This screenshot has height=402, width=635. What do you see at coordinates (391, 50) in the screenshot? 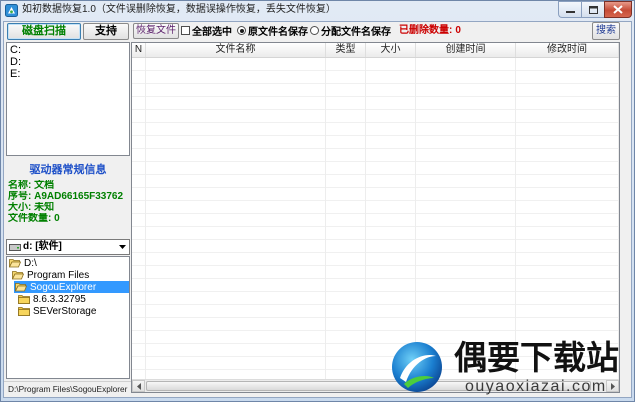
I see `column-header-size: 大小` at bounding box center [391, 50].